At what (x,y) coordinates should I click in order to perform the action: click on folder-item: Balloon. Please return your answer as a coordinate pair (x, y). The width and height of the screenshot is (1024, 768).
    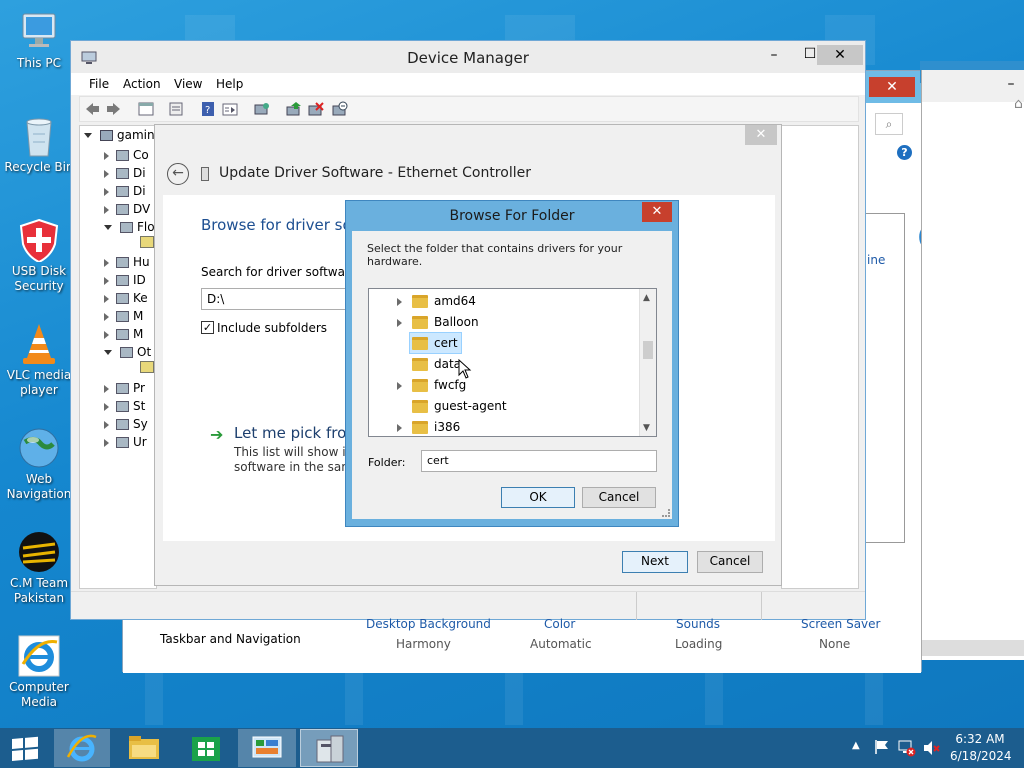
    Looking at the image, I should click on (440, 320).